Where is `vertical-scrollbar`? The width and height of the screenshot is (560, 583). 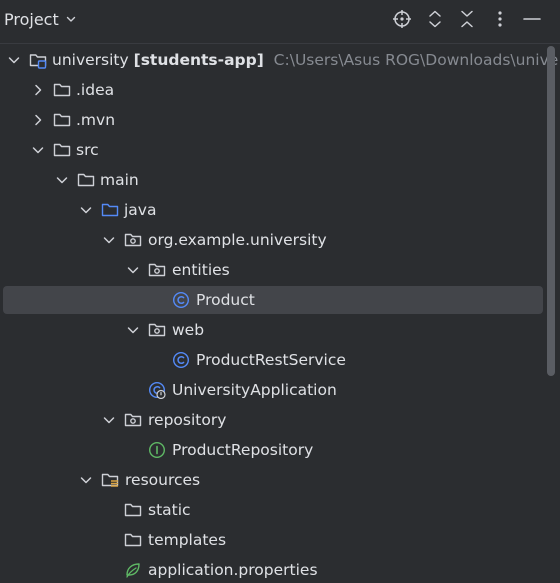
vertical-scrollbar is located at coordinates (551, 211).